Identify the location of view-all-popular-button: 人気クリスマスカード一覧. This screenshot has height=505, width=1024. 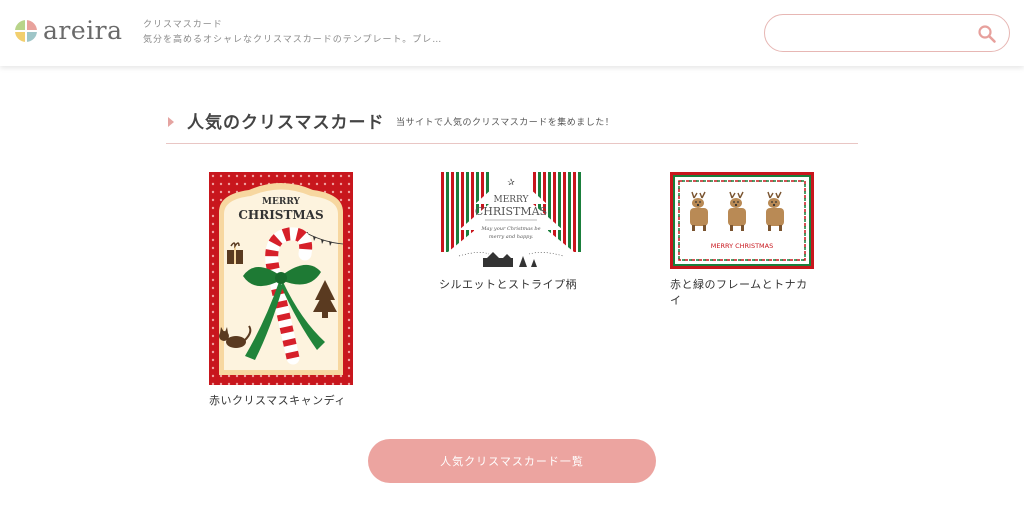
(512, 461).